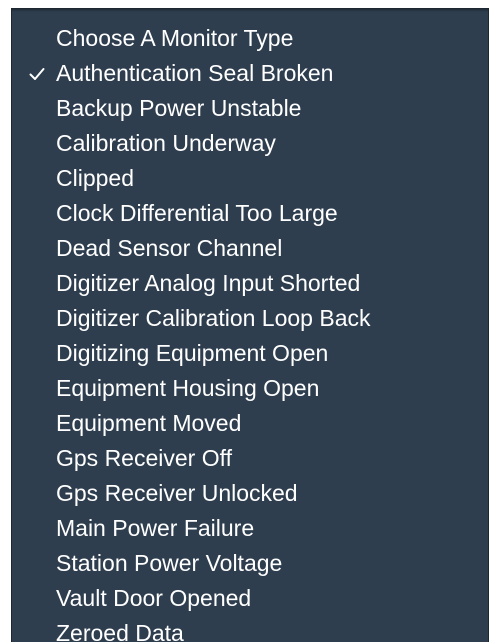  What do you see at coordinates (250, 178) in the screenshot?
I see `menu-item-clipped: Clipped` at bounding box center [250, 178].